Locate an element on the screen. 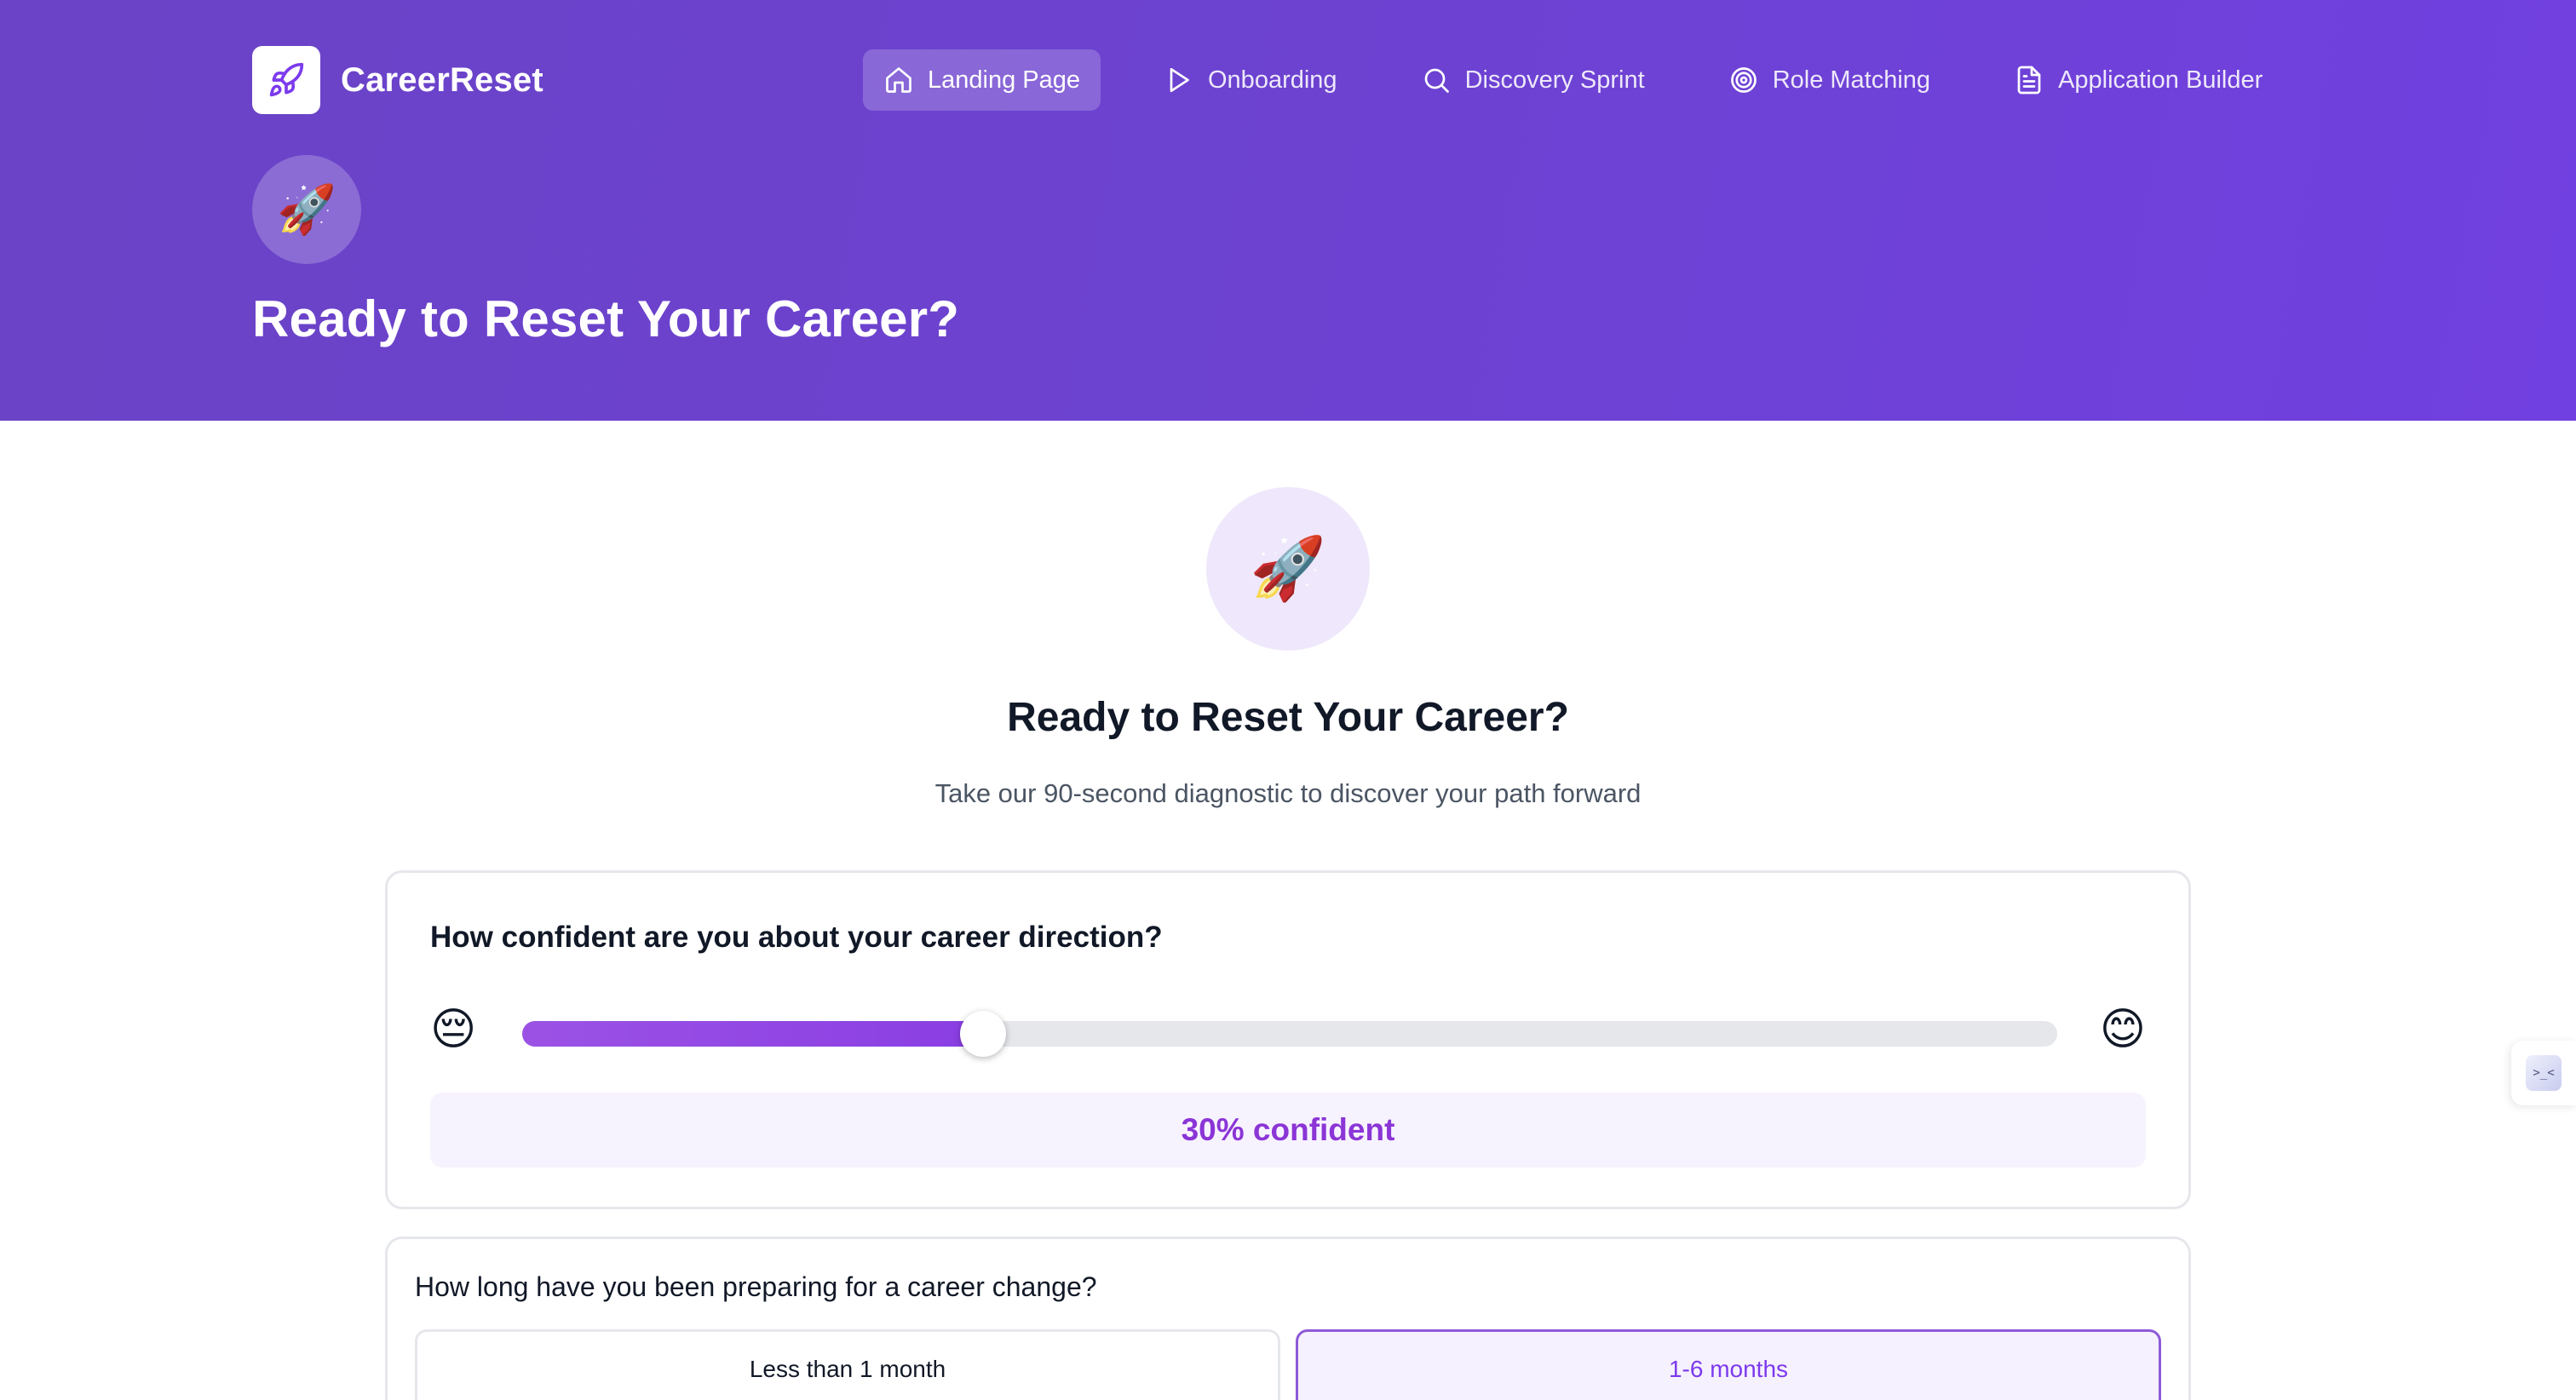 The image size is (2576, 1400). option-label: 1-6 months is located at coordinates (1728, 1369).